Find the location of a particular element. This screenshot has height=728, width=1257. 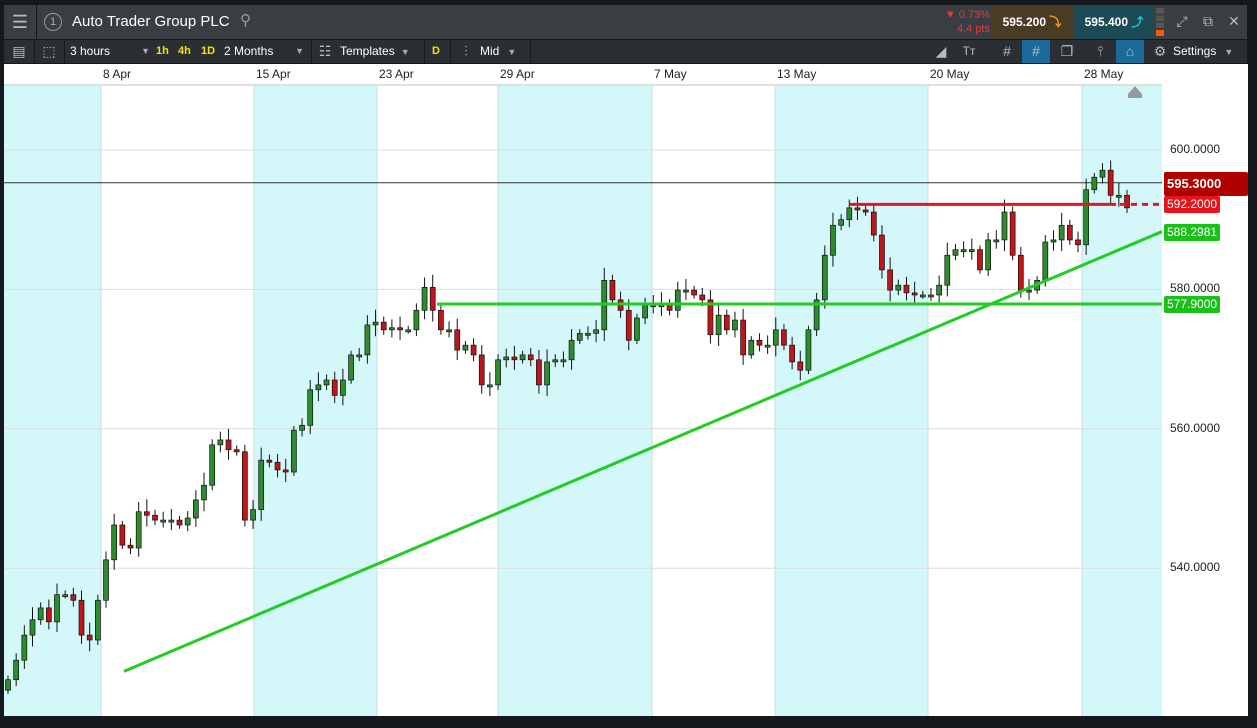

range-value: 2 Months is located at coordinates (249, 51).